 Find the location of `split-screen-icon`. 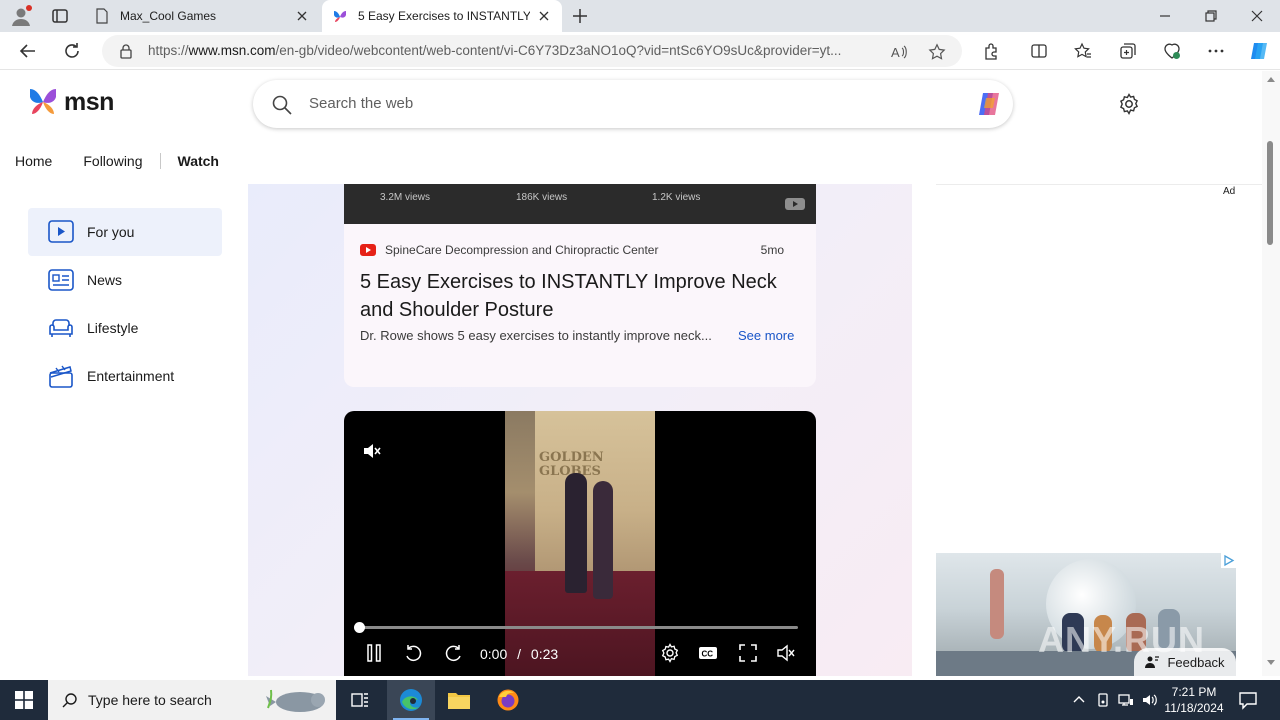

split-screen-icon is located at coordinates (1039, 51).